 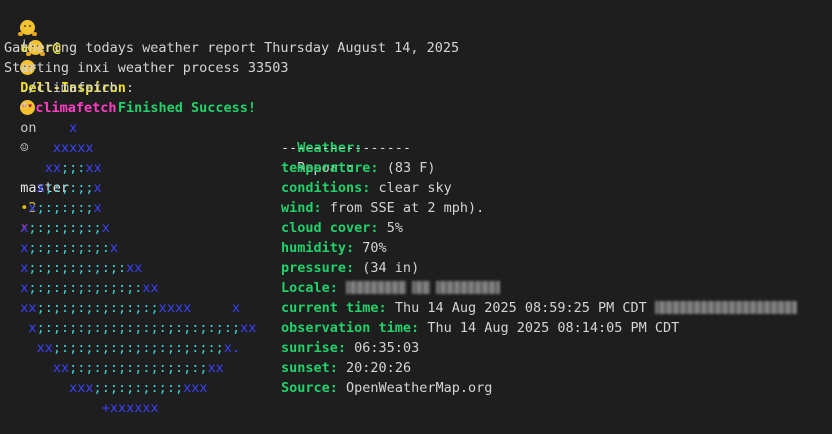 I want to click on weather-row-value: Thu 14 Aug 2025 08:59:25 PM CDT, so click(x=520, y=308).